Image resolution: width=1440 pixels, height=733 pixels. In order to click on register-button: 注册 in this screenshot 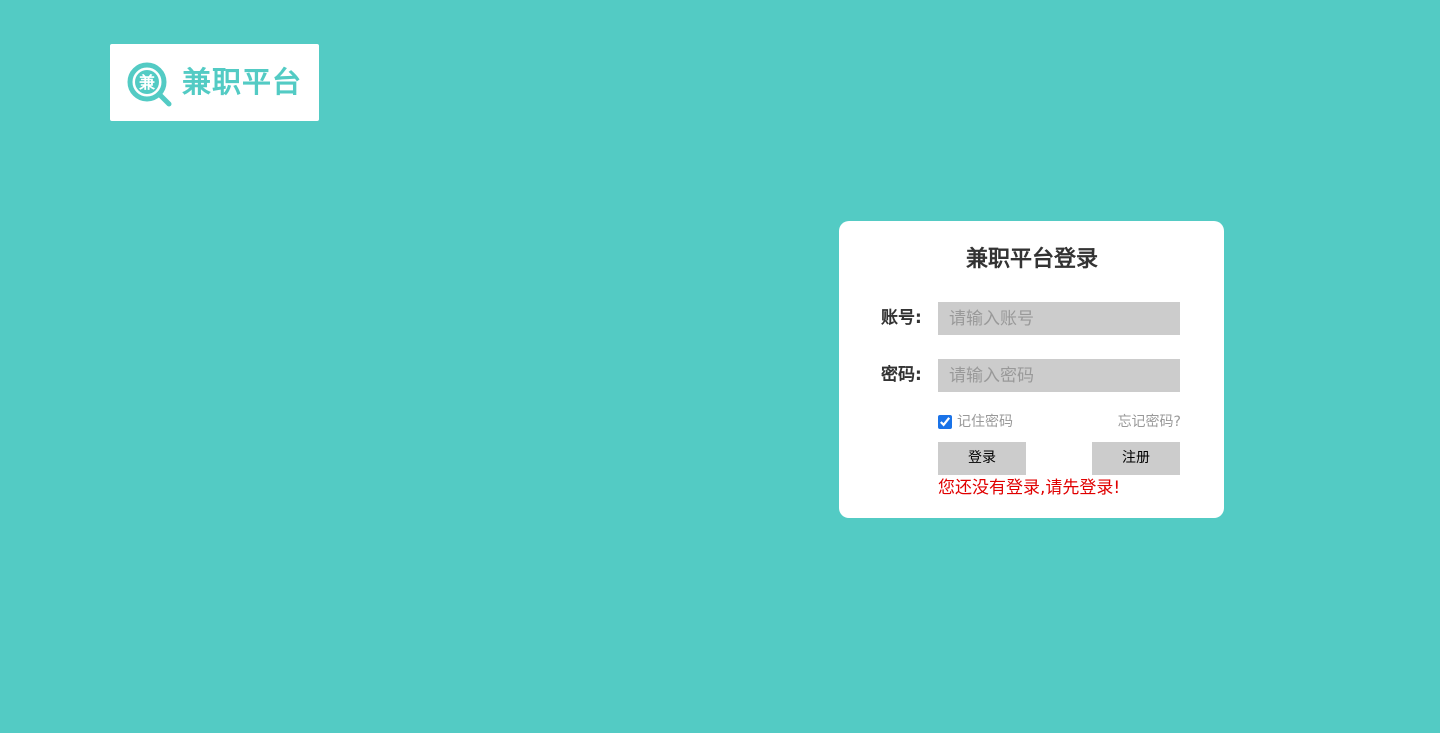, I will do `click(1136, 458)`.